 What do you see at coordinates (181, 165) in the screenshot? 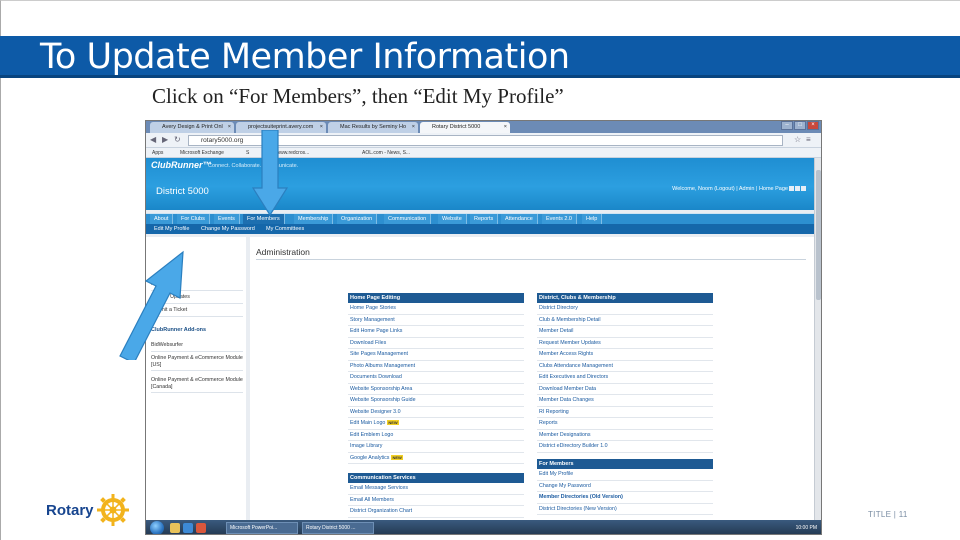
I see `clubrunner-logo: ClubRunner™` at bounding box center [181, 165].